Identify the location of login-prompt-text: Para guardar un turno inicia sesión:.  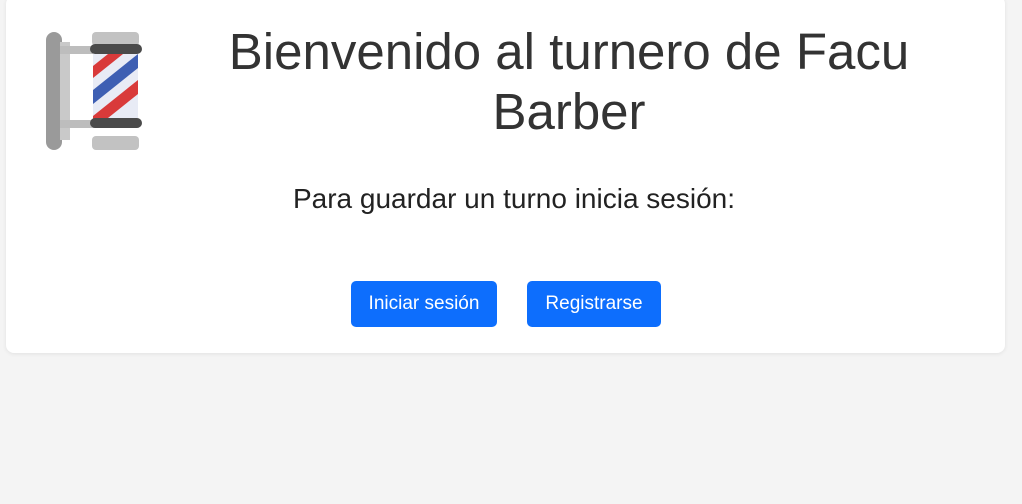
(514, 198).